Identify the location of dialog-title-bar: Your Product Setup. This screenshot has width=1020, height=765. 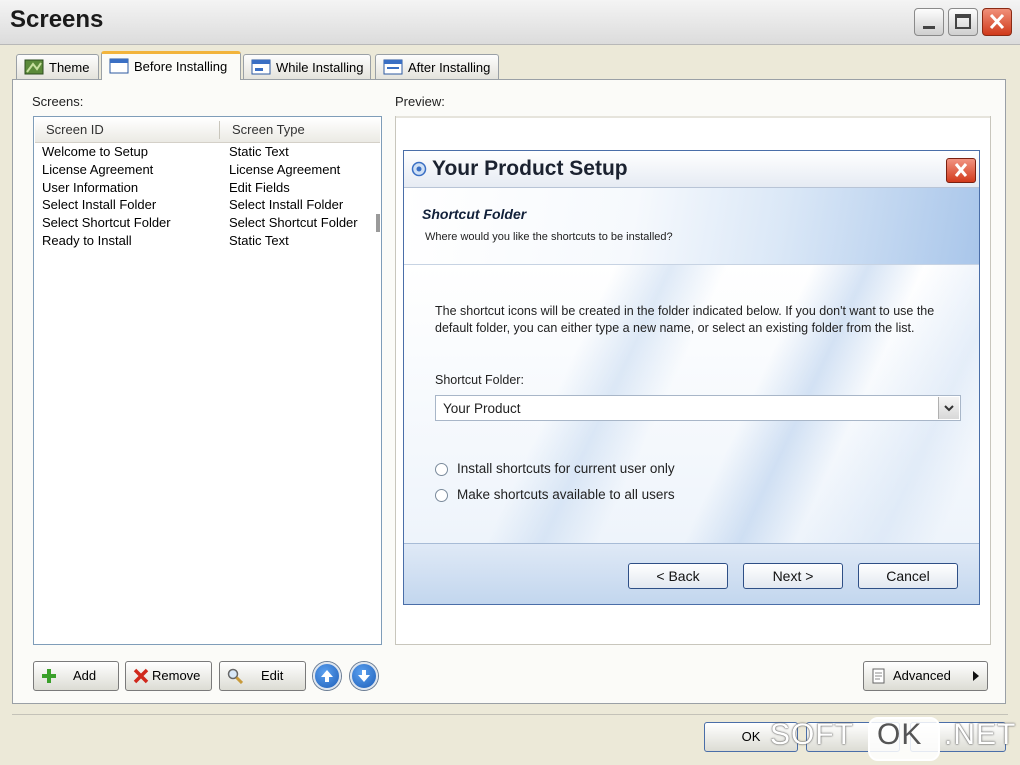
(691, 169).